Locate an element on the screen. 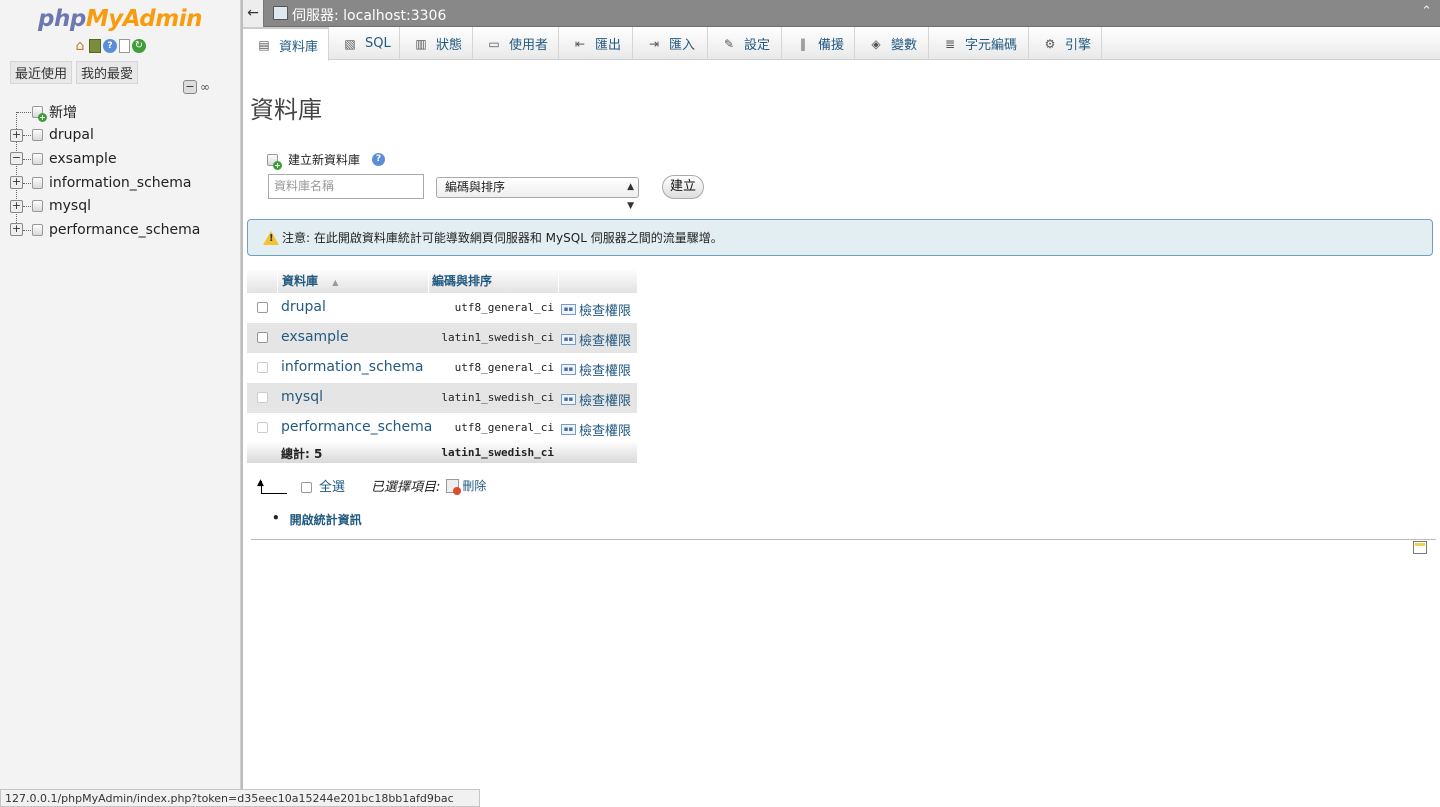  tree-label: drupal is located at coordinates (71, 135).